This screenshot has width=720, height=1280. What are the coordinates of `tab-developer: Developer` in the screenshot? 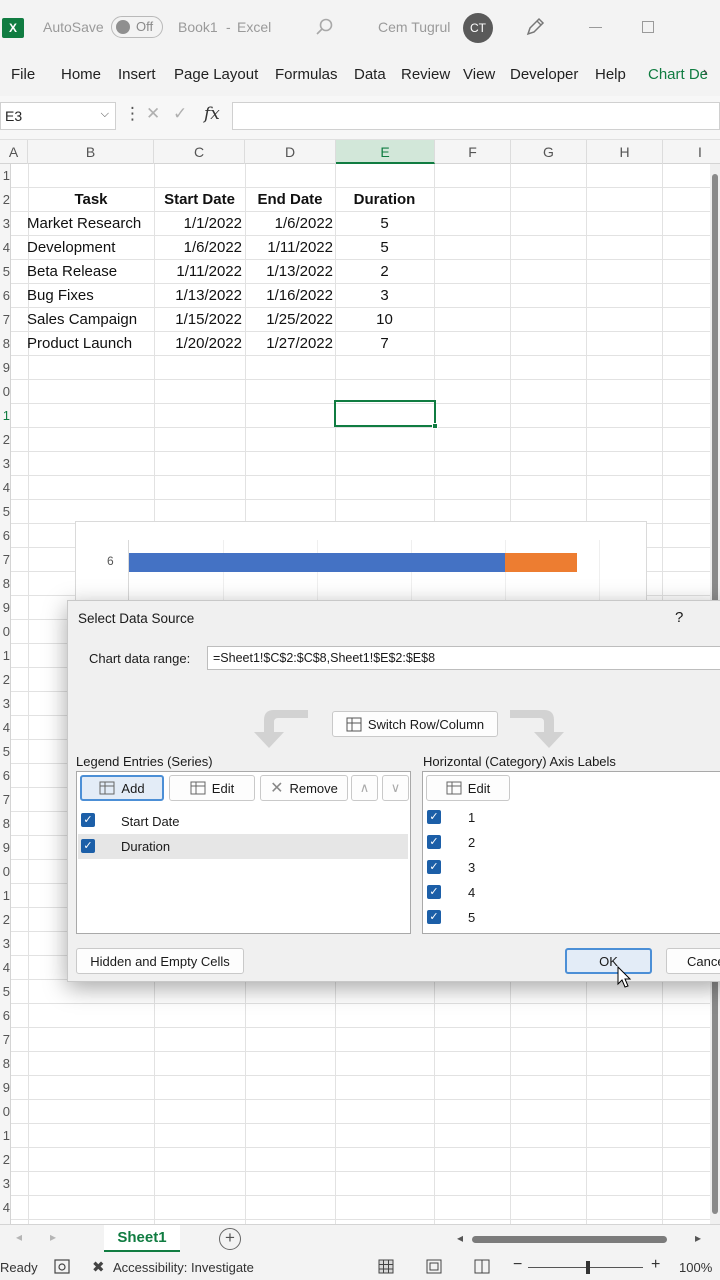 It's located at (544, 74).